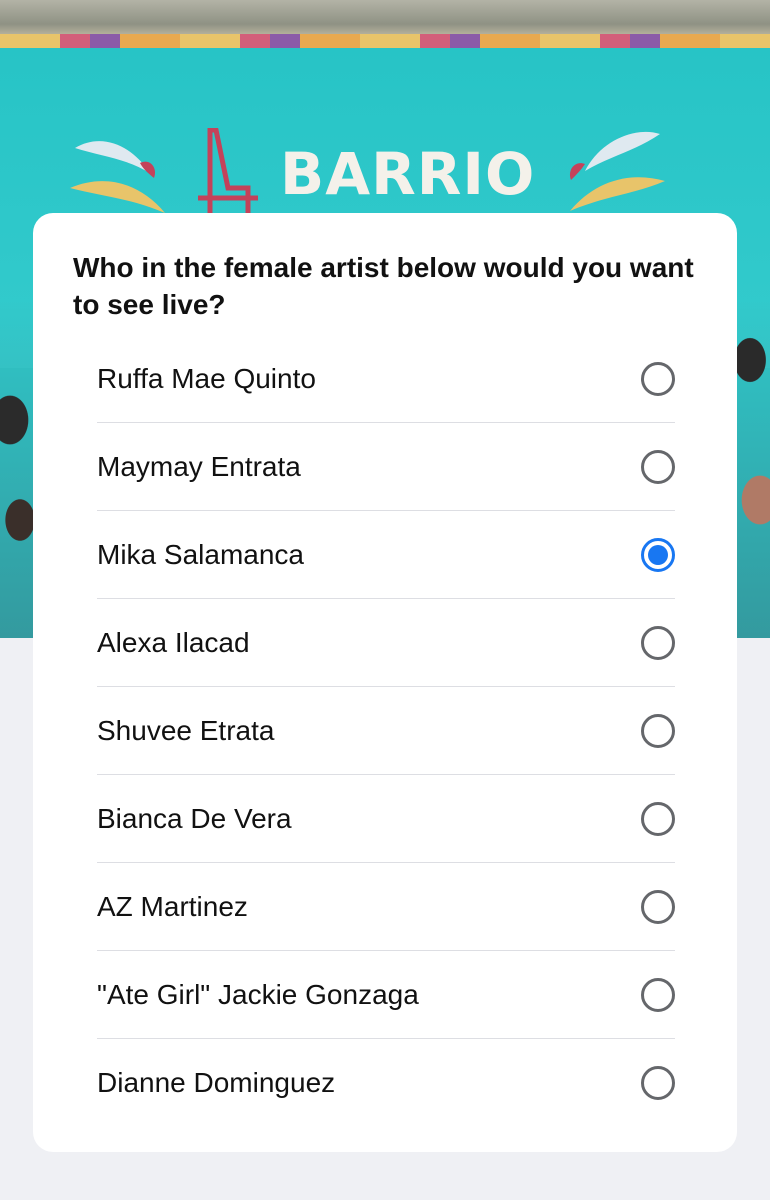 The height and width of the screenshot is (1200, 770). What do you see at coordinates (386, 555) in the screenshot?
I see `poll-option: Mika Salamanca` at bounding box center [386, 555].